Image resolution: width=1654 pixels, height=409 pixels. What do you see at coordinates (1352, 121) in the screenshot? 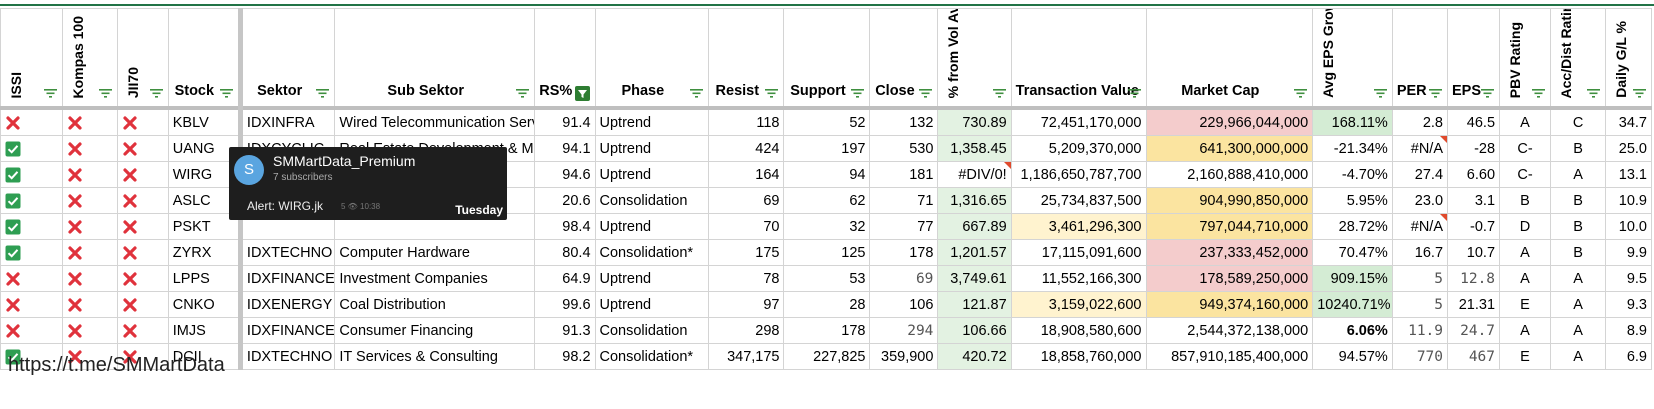
I see `cell-eps_g: 168.11%` at bounding box center [1352, 121].